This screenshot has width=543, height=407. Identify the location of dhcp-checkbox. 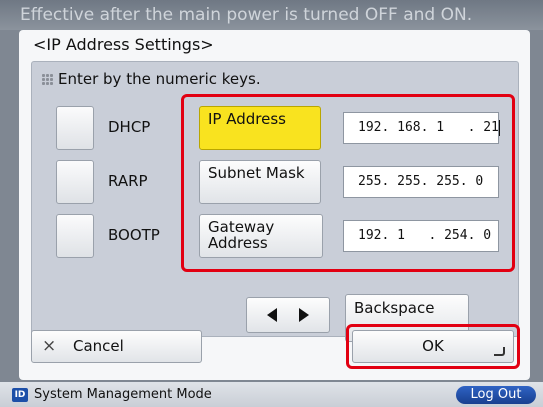
(75, 128).